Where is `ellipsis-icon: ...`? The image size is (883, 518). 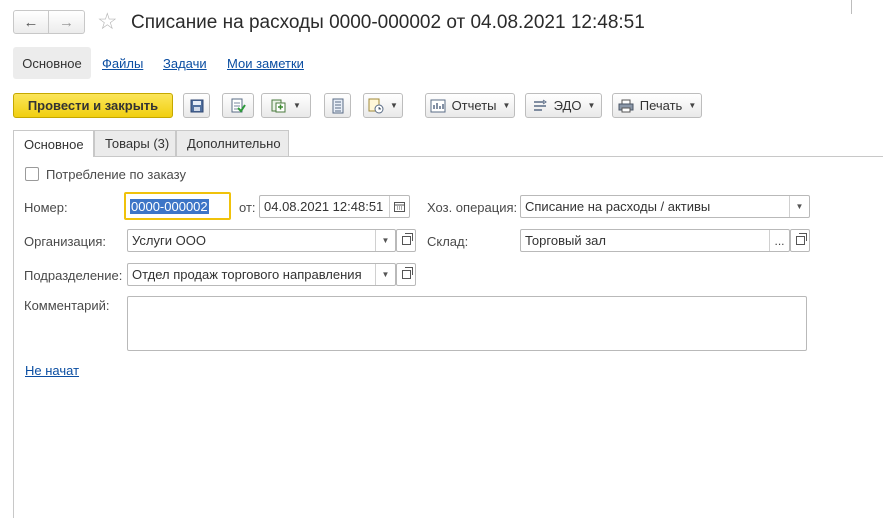 ellipsis-icon: ... is located at coordinates (779, 240).